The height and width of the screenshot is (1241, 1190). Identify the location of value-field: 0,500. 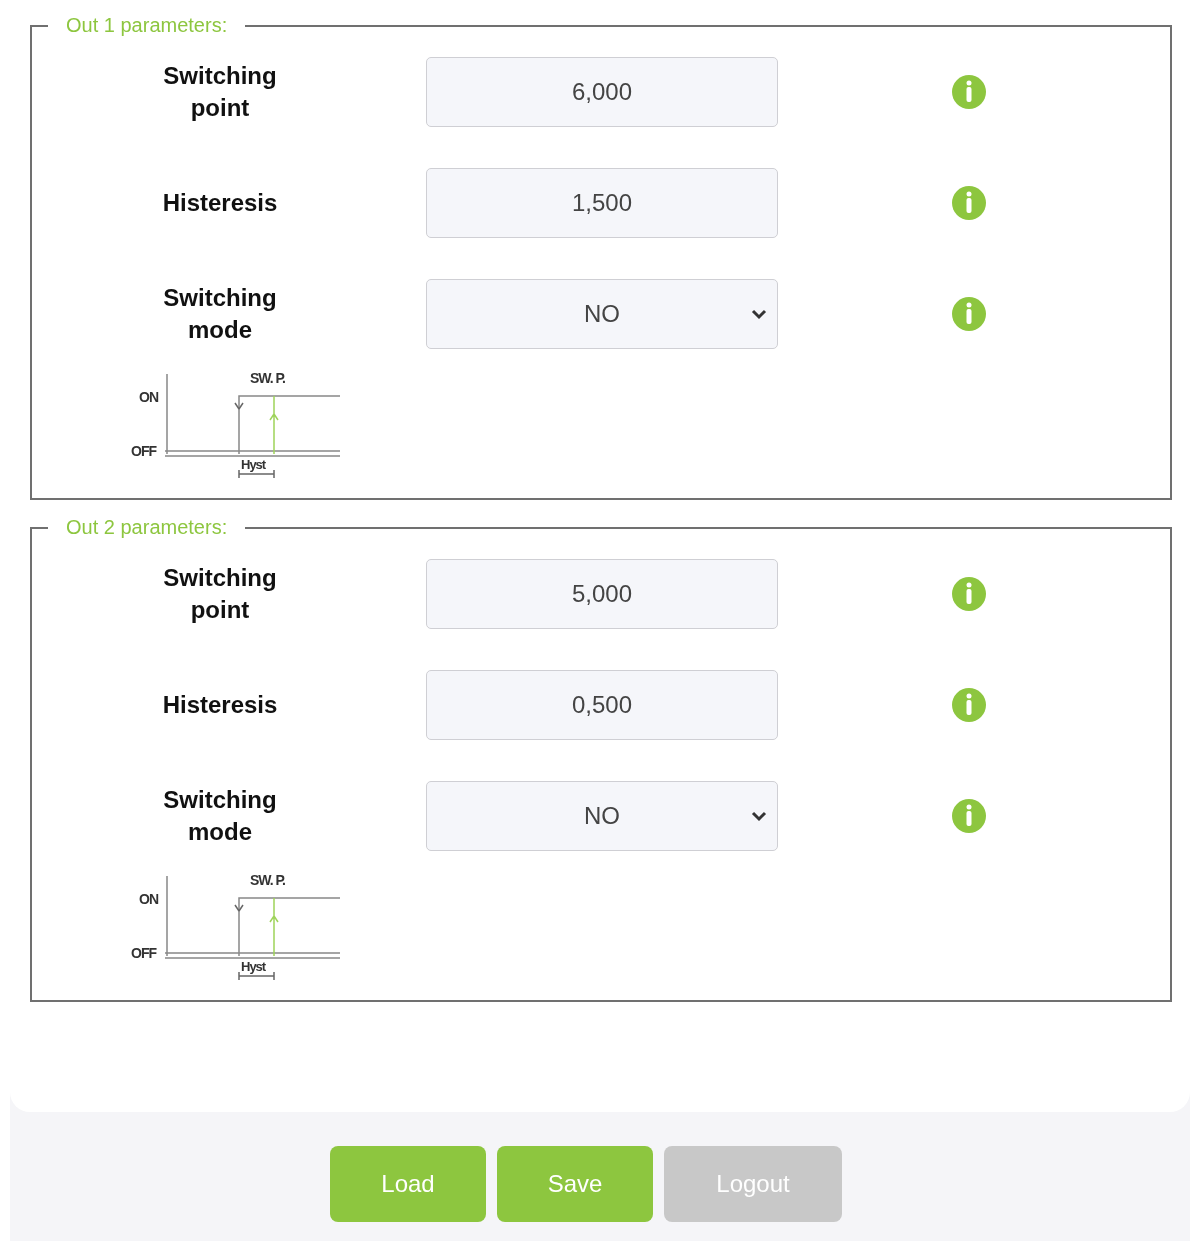
(602, 705).